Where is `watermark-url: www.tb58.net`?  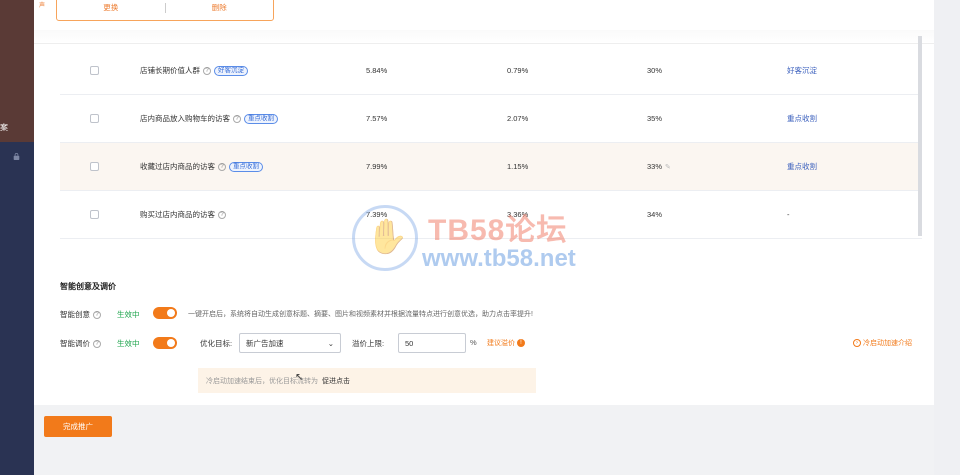 watermark-url: www.tb58.net is located at coordinates (499, 258).